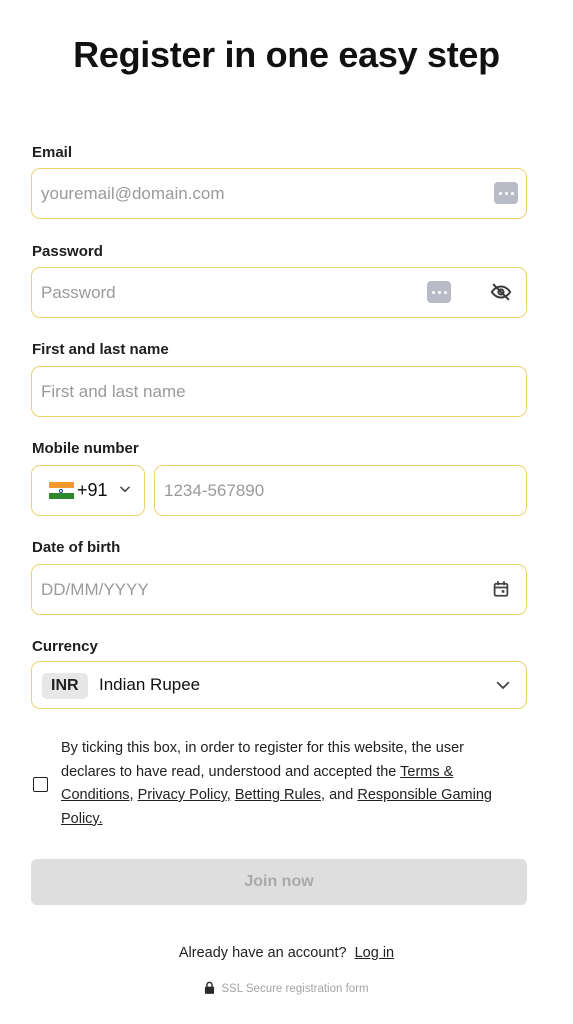 The image size is (573, 1024). What do you see at coordinates (184, 795) in the screenshot?
I see `privacy-policy-link: Privacy Policy,` at bounding box center [184, 795].